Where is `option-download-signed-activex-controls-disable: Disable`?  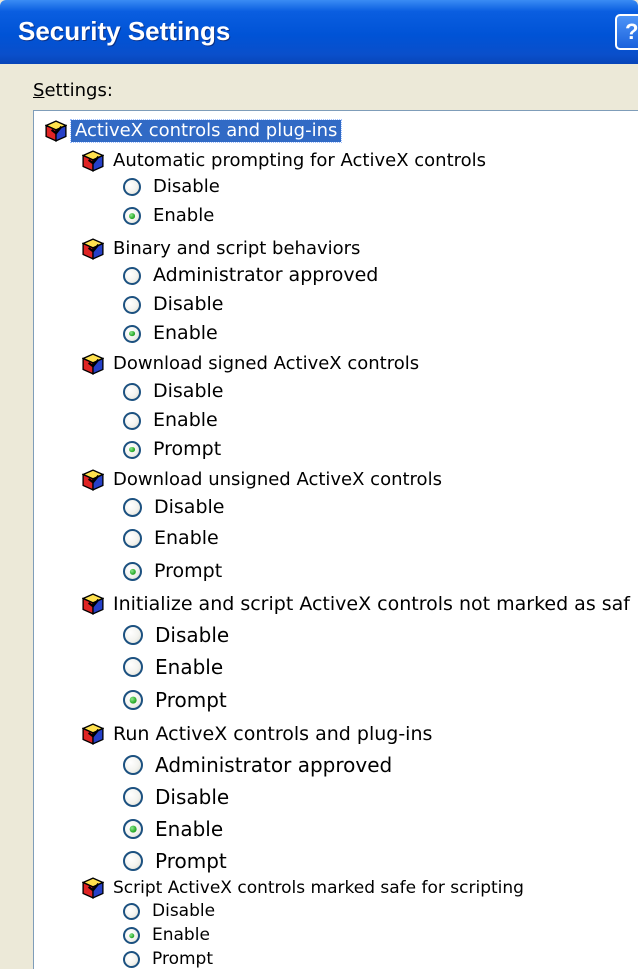 option-download-signed-activex-controls-disable: Disable is located at coordinates (173, 391).